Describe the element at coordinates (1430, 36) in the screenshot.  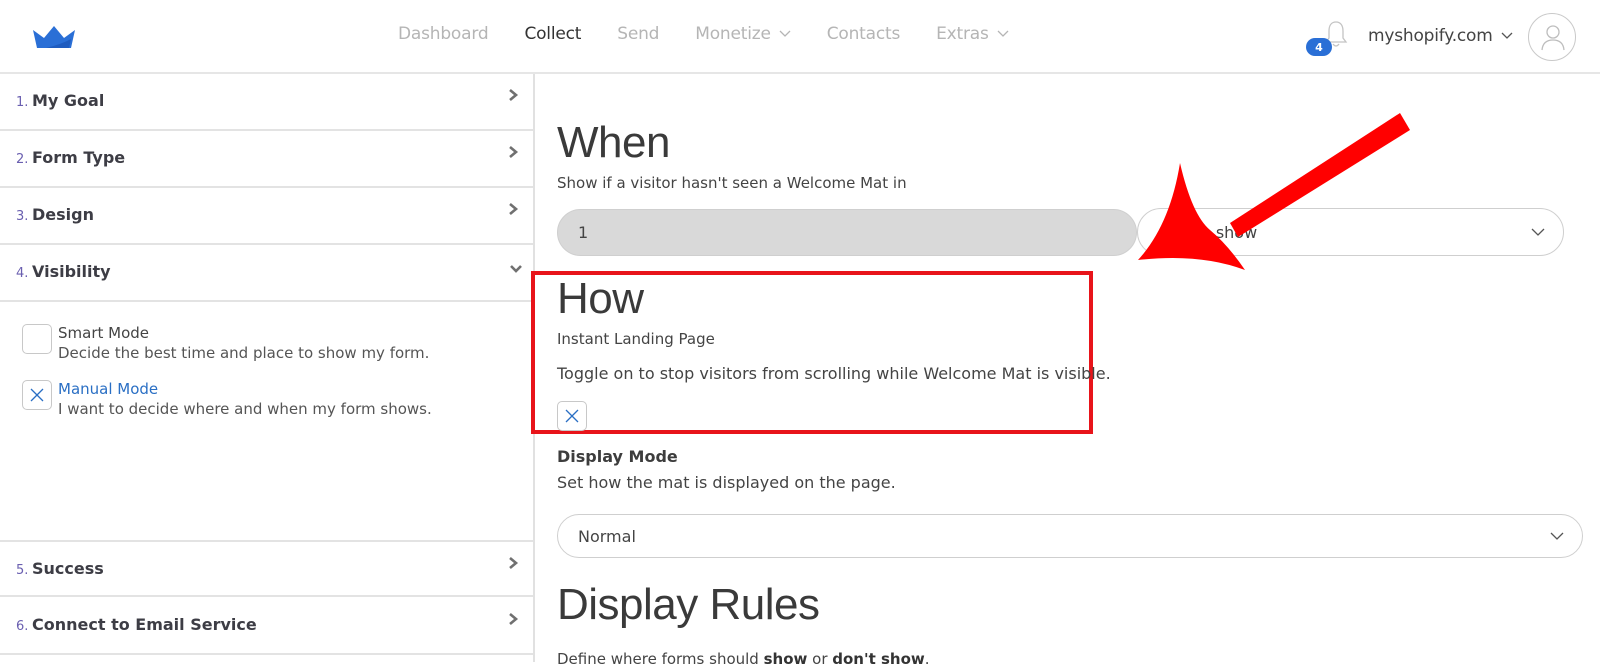
I see `account-label: myshopify.com` at that location.